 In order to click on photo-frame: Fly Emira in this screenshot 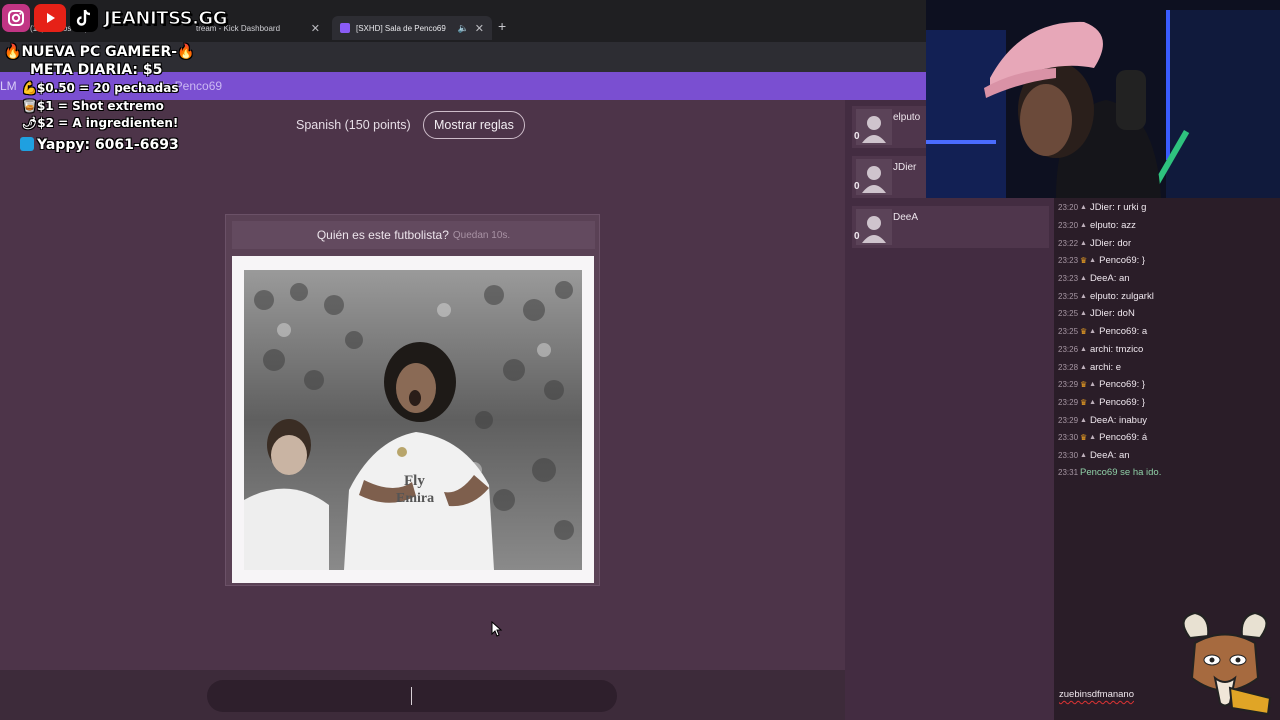, I will do `click(413, 419)`.